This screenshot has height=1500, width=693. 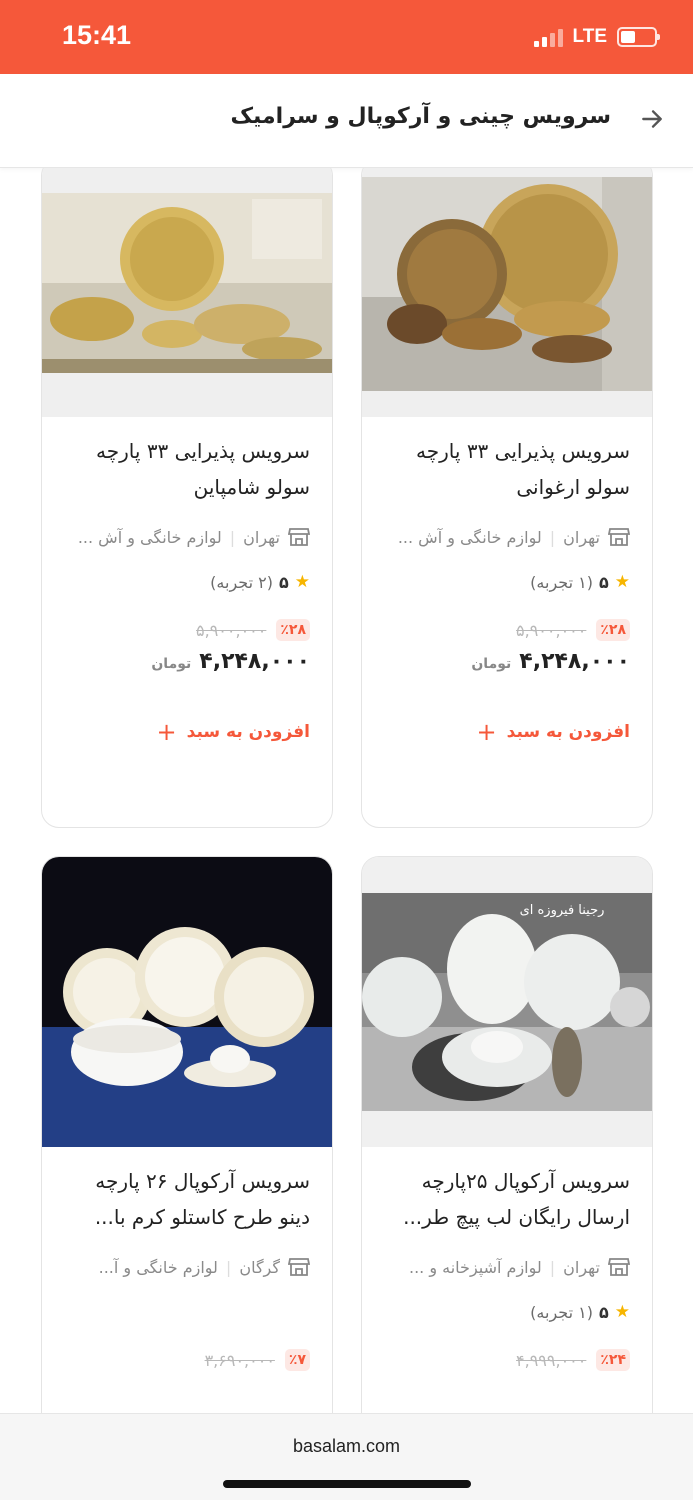 What do you see at coordinates (652, 119) in the screenshot?
I see `arrow-right-icon` at bounding box center [652, 119].